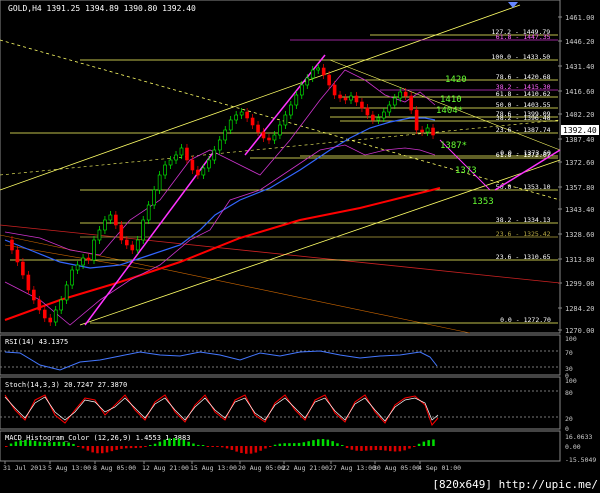  I want to click on fib-label: 38.2 - 1334.13, so click(523, 220).